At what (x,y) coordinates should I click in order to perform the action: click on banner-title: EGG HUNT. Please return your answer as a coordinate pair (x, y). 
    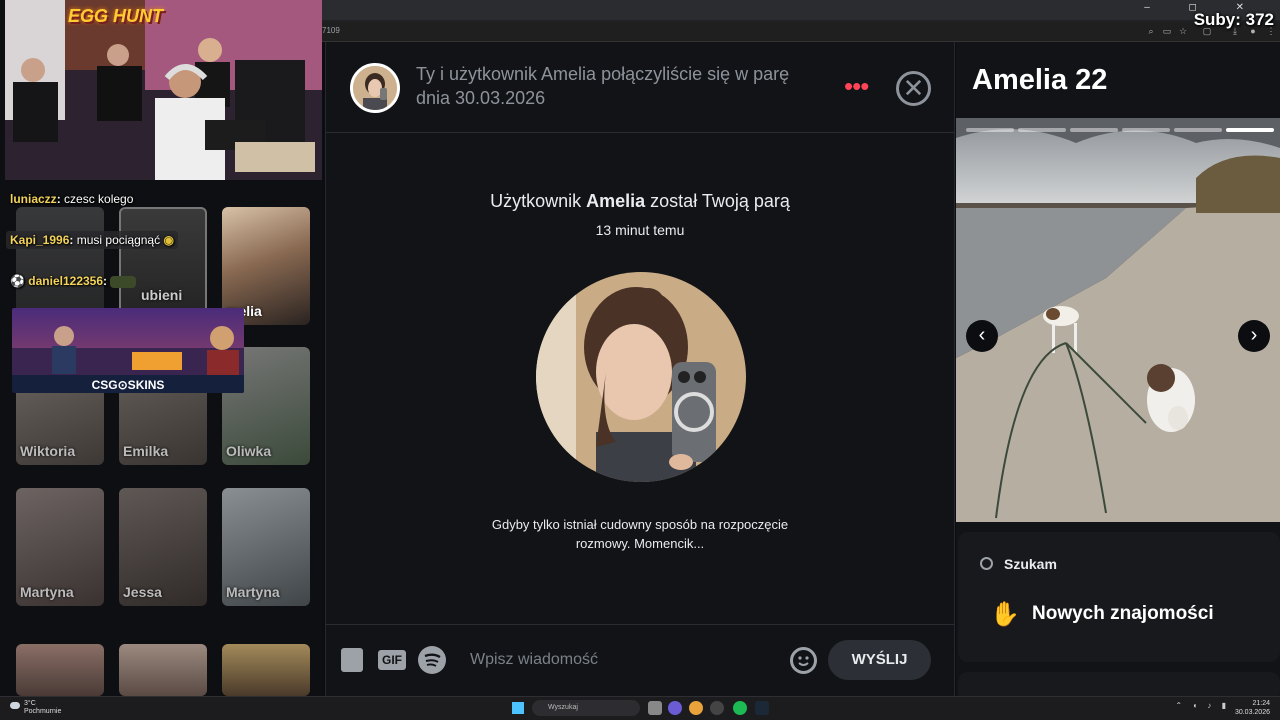
    Looking at the image, I should click on (116, 16).